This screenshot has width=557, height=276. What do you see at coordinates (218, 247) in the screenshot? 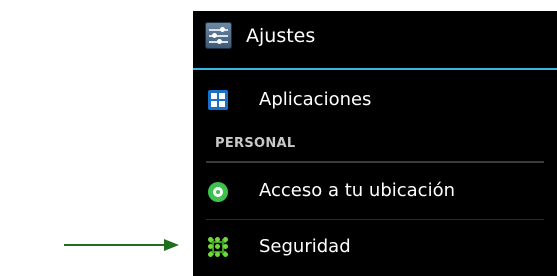
I see `security-pattern-icon` at bounding box center [218, 247].